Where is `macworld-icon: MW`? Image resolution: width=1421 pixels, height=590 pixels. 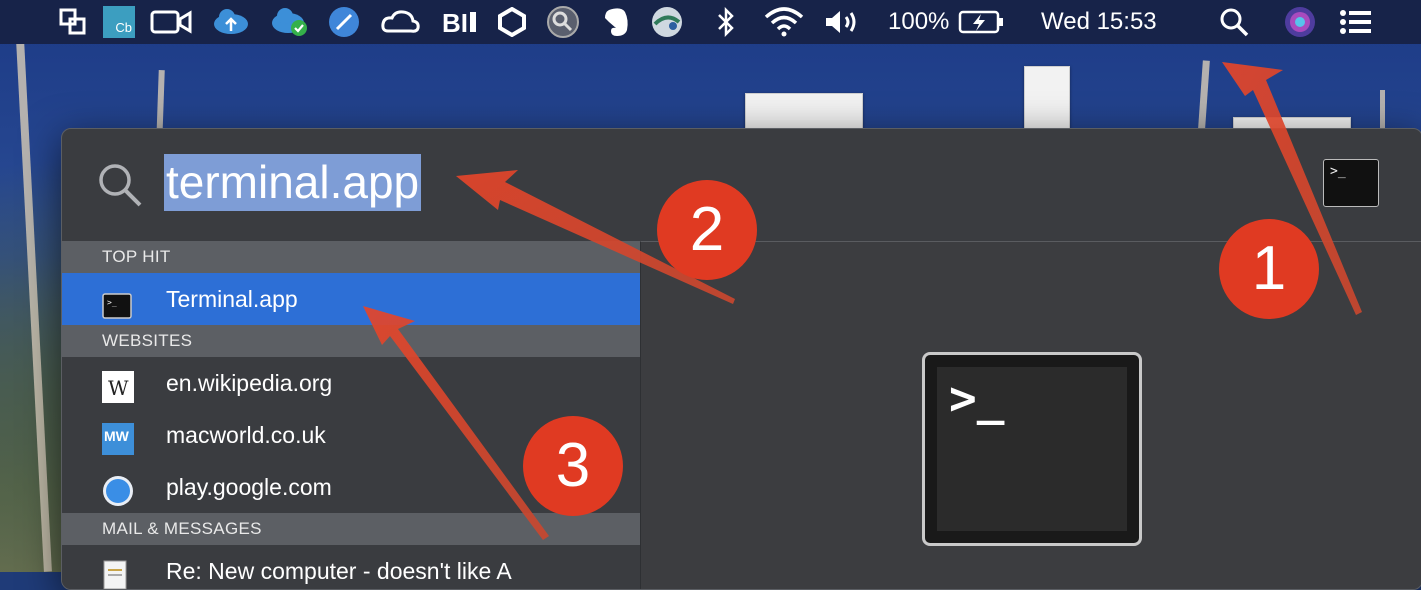
macworld-icon: MW is located at coordinates (118, 438).